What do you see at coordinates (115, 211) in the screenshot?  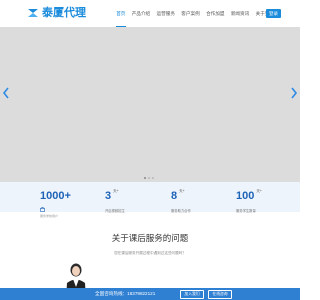 I see `stat-label: 开启视频招生` at bounding box center [115, 211].